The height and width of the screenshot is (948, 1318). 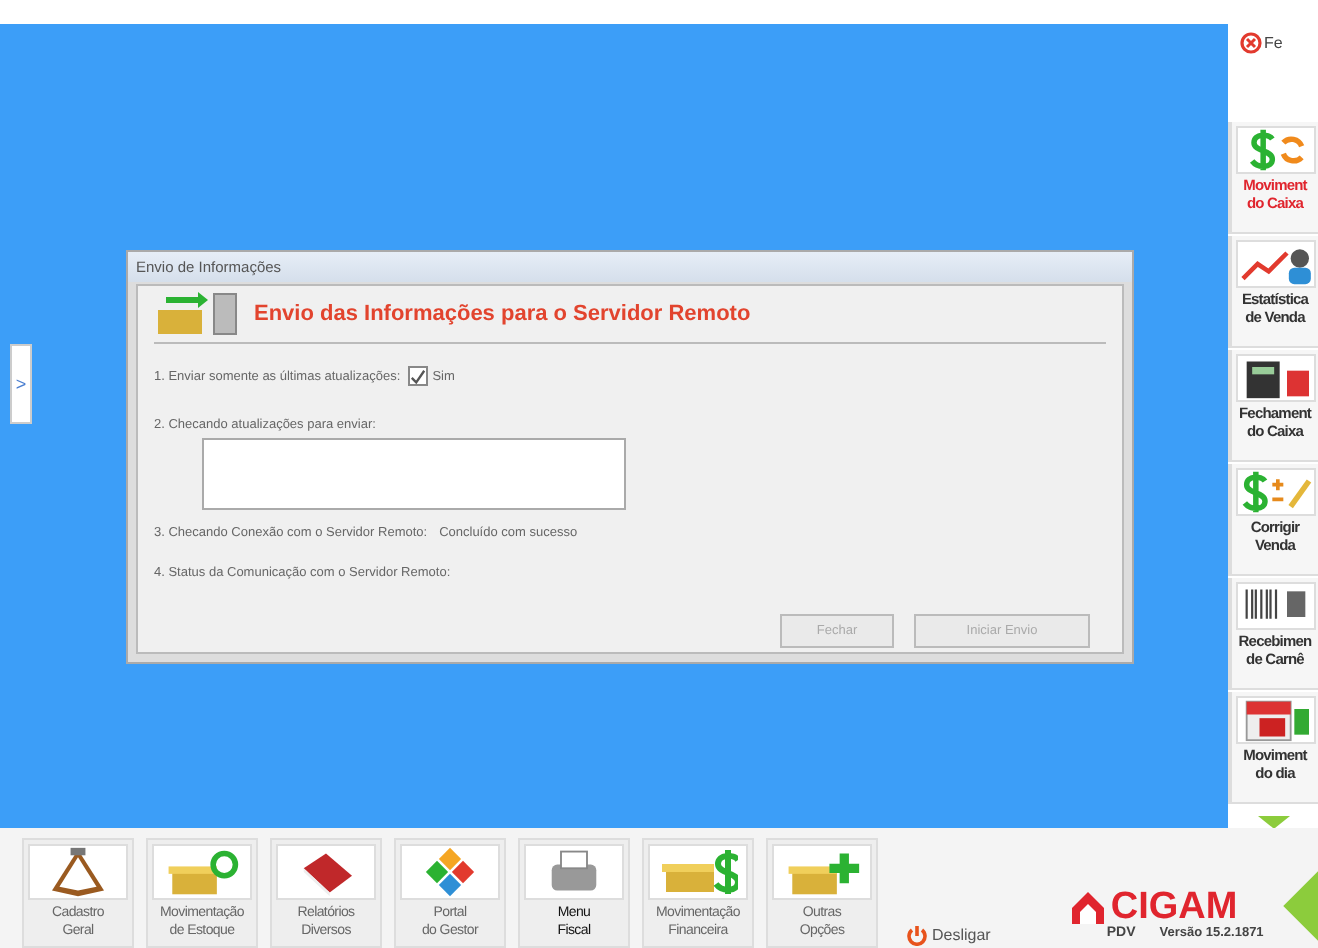 I want to click on close-icon, so click(x=1251, y=43).